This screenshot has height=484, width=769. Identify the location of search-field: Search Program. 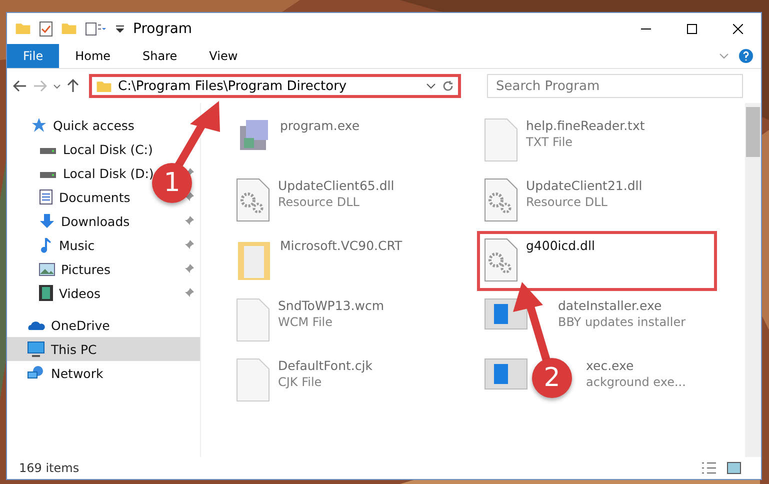
(615, 86).